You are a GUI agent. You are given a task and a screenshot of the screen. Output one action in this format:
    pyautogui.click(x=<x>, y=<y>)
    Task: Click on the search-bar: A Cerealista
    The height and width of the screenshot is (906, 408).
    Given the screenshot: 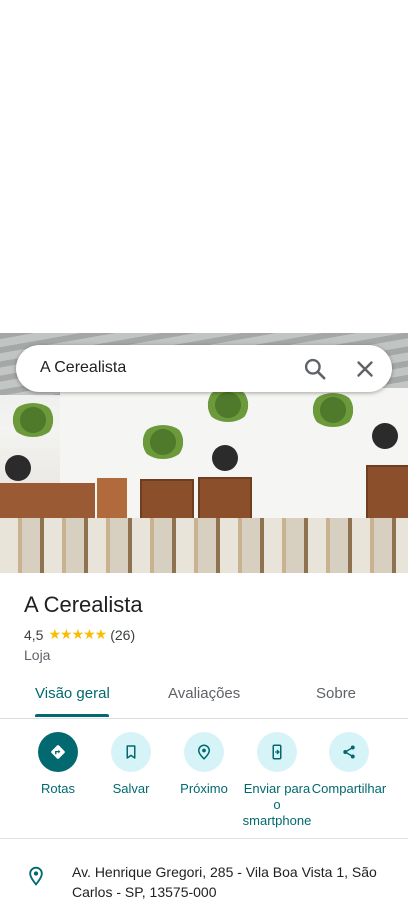 What is the action you would take?
    pyautogui.click(x=204, y=368)
    